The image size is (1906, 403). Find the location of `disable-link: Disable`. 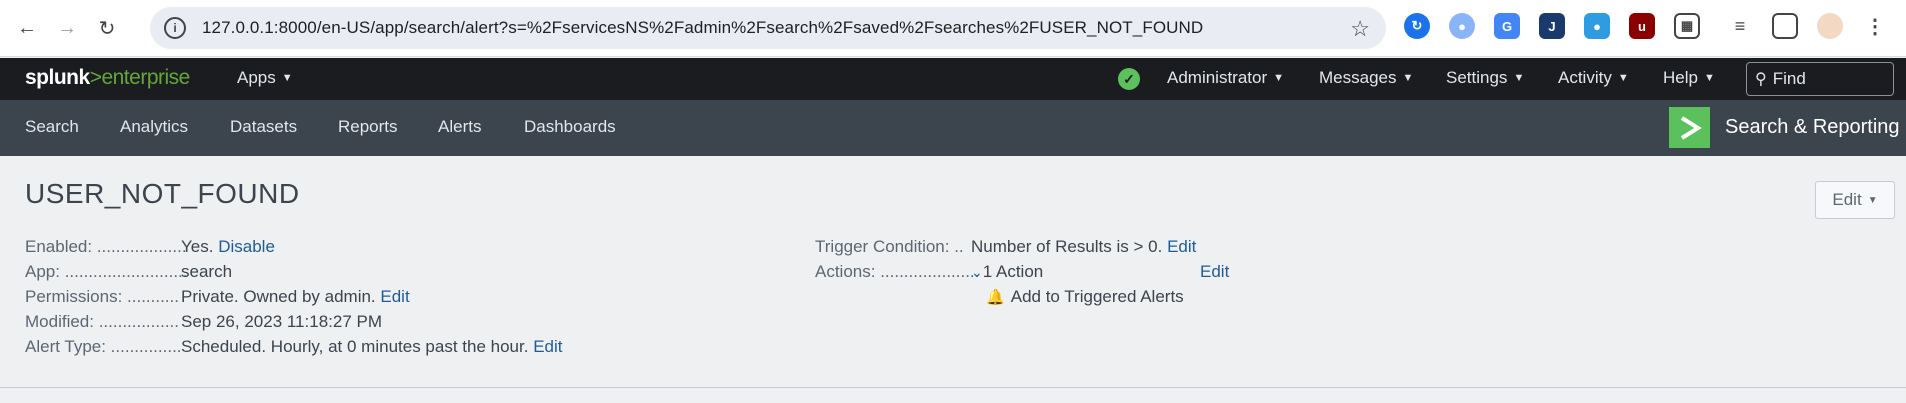

disable-link: Disable is located at coordinates (246, 246).